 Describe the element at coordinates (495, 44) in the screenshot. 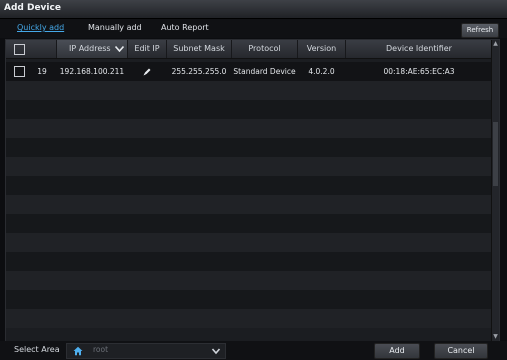

I see `scroll-up-arrow-icon: ▲` at that location.